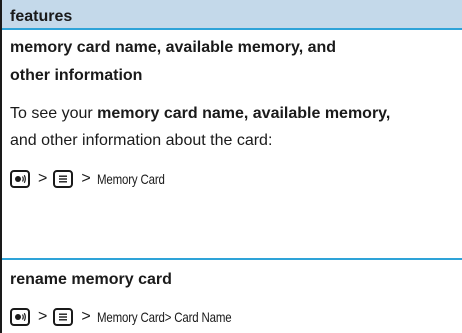  I want to click on description-suffix: and other information about the card:, so click(141, 140).